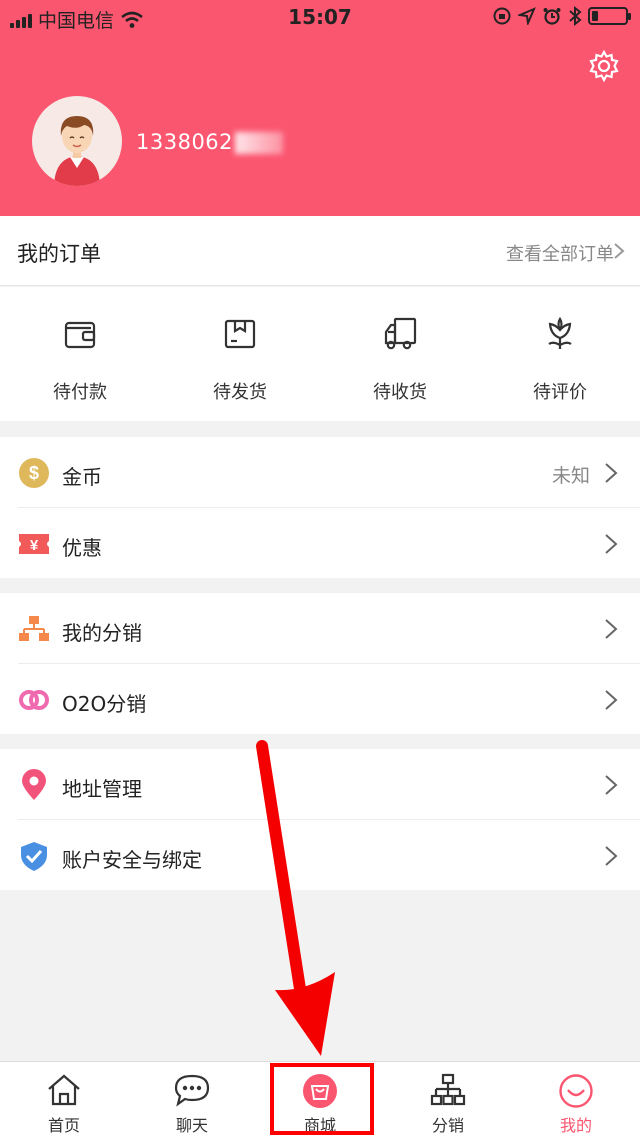  I want to click on account-section: 地址管理 账户安全与绑定, so click(320, 819).